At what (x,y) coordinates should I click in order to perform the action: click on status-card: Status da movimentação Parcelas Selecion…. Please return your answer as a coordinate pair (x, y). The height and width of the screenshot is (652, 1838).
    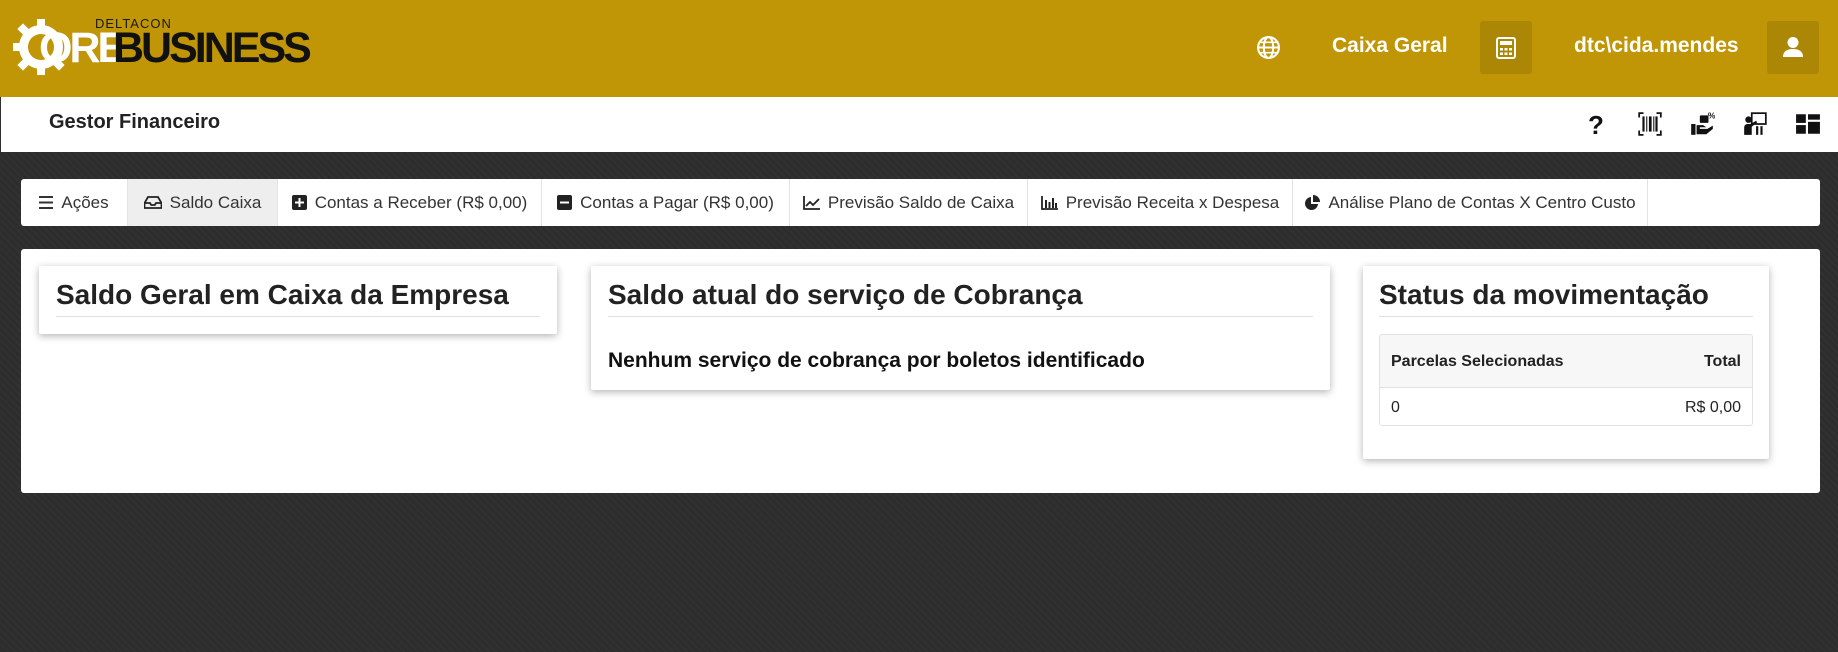
    Looking at the image, I should click on (1566, 362).